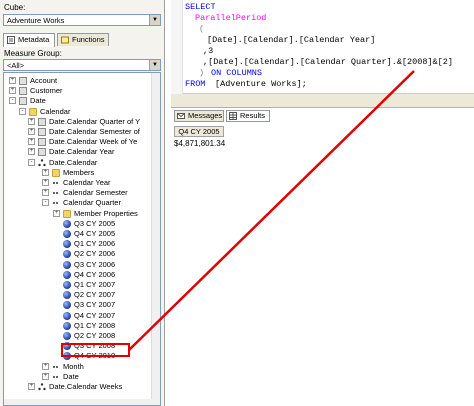  I want to click on tree-item-label: Q4 CY 2006, so click(95, 274).